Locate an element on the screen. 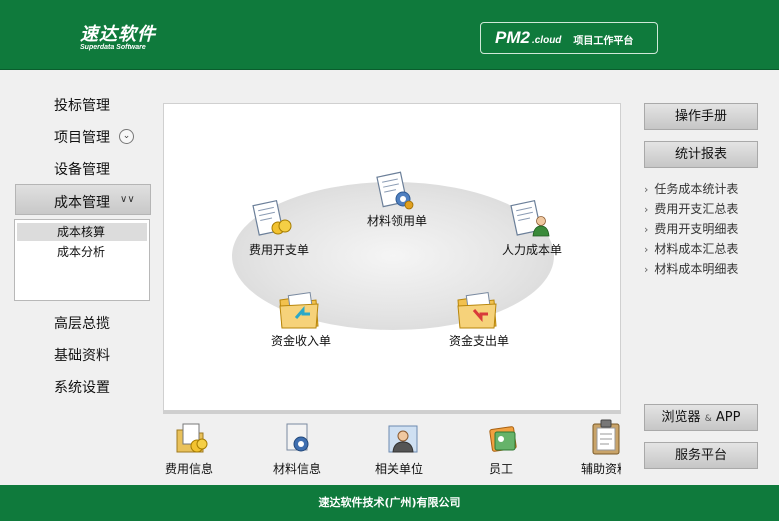 The height and width of the screenshot is (521, 779). nav-item-basic-data: 基础资料 is located at coordinates (82, 355).